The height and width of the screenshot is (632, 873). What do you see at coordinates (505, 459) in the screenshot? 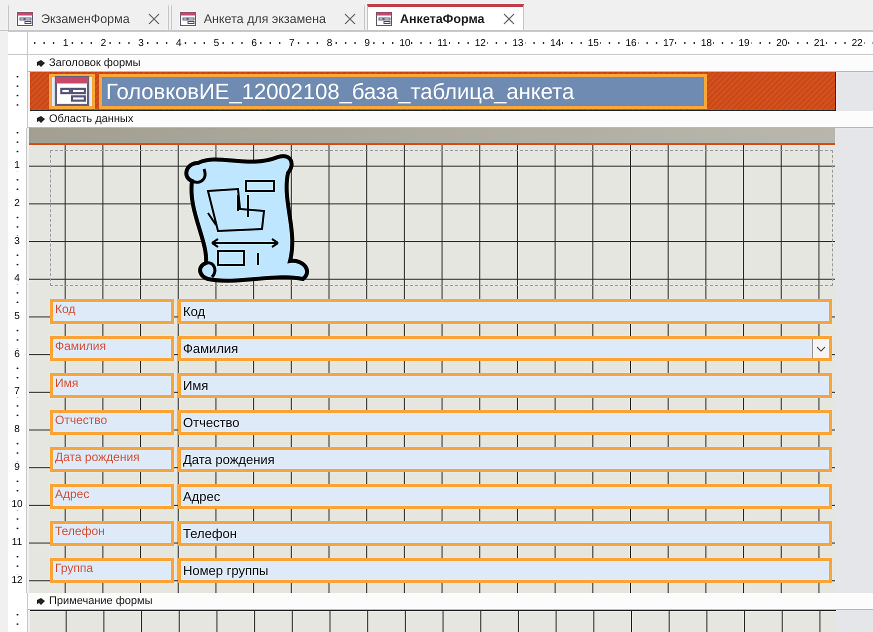
I see `text-box: Дата рождения` at bounding box center [505, 459].